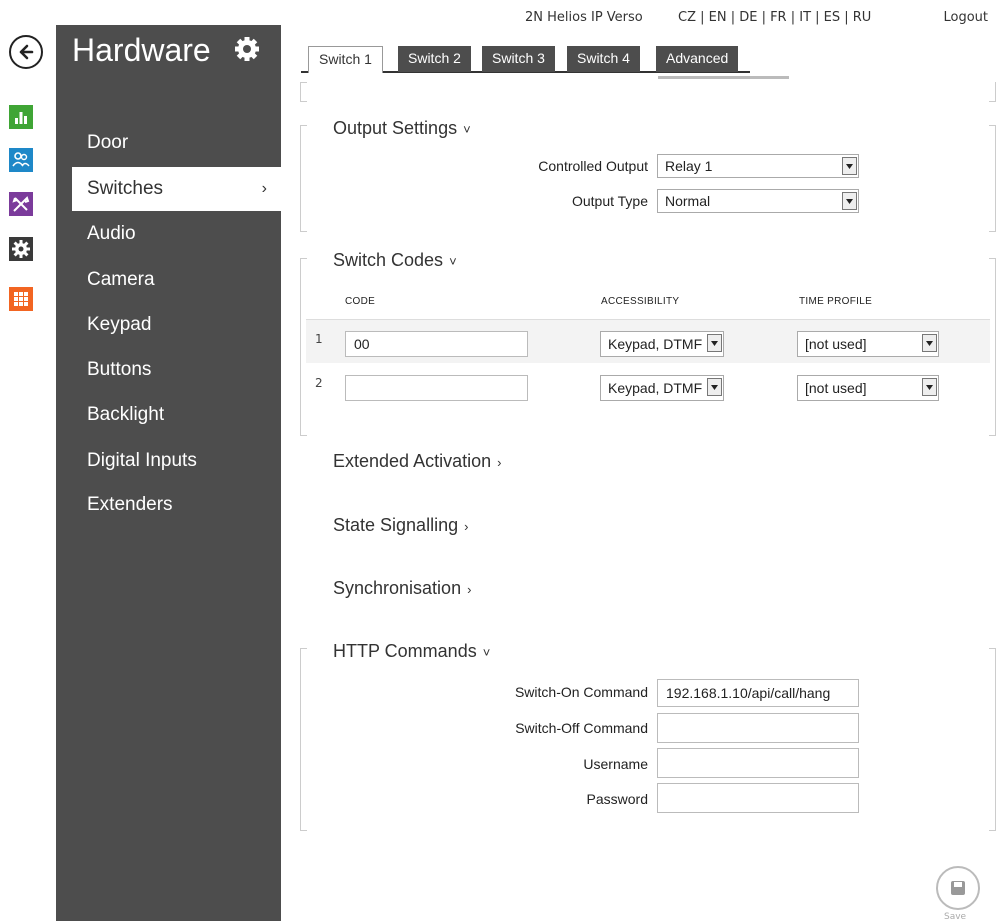  I want to click on sidebar-item-label: Buttons, so click(119, 369).